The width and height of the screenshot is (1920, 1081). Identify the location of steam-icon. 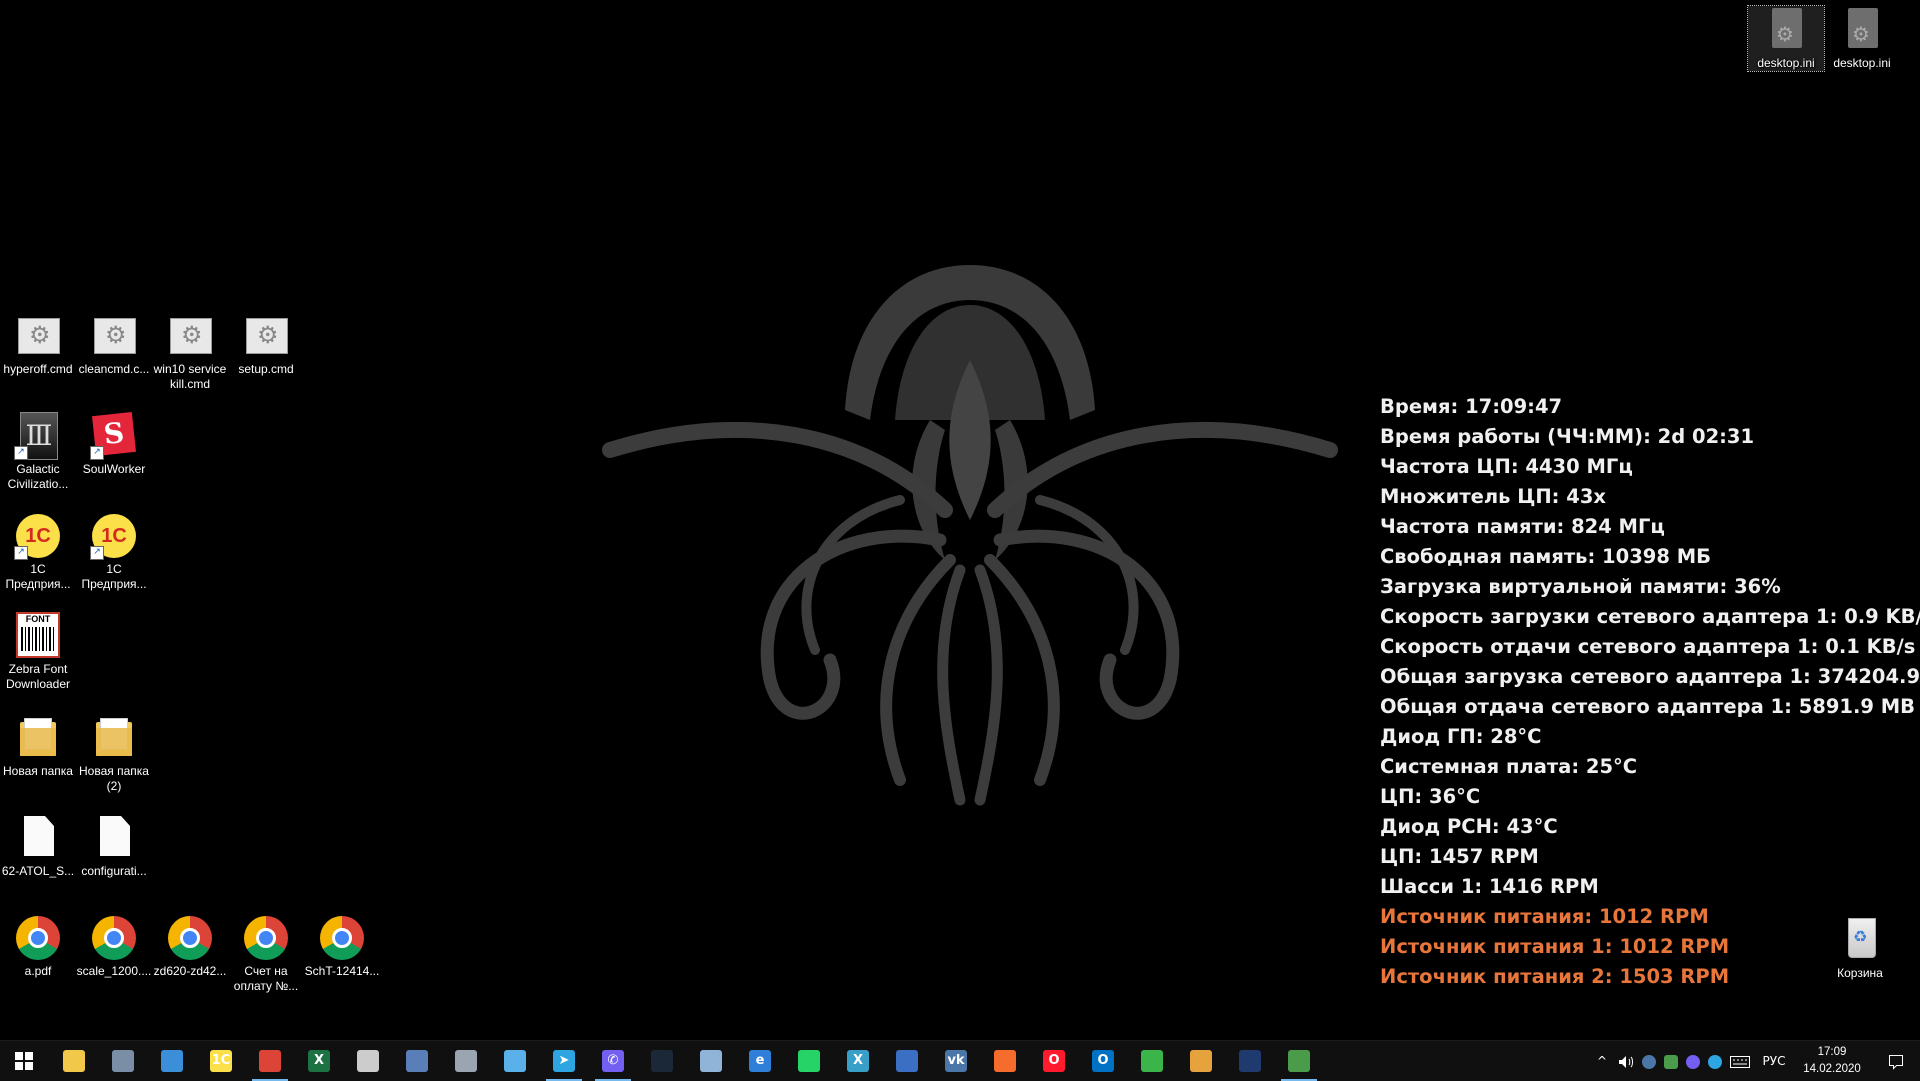
(662, 1061).